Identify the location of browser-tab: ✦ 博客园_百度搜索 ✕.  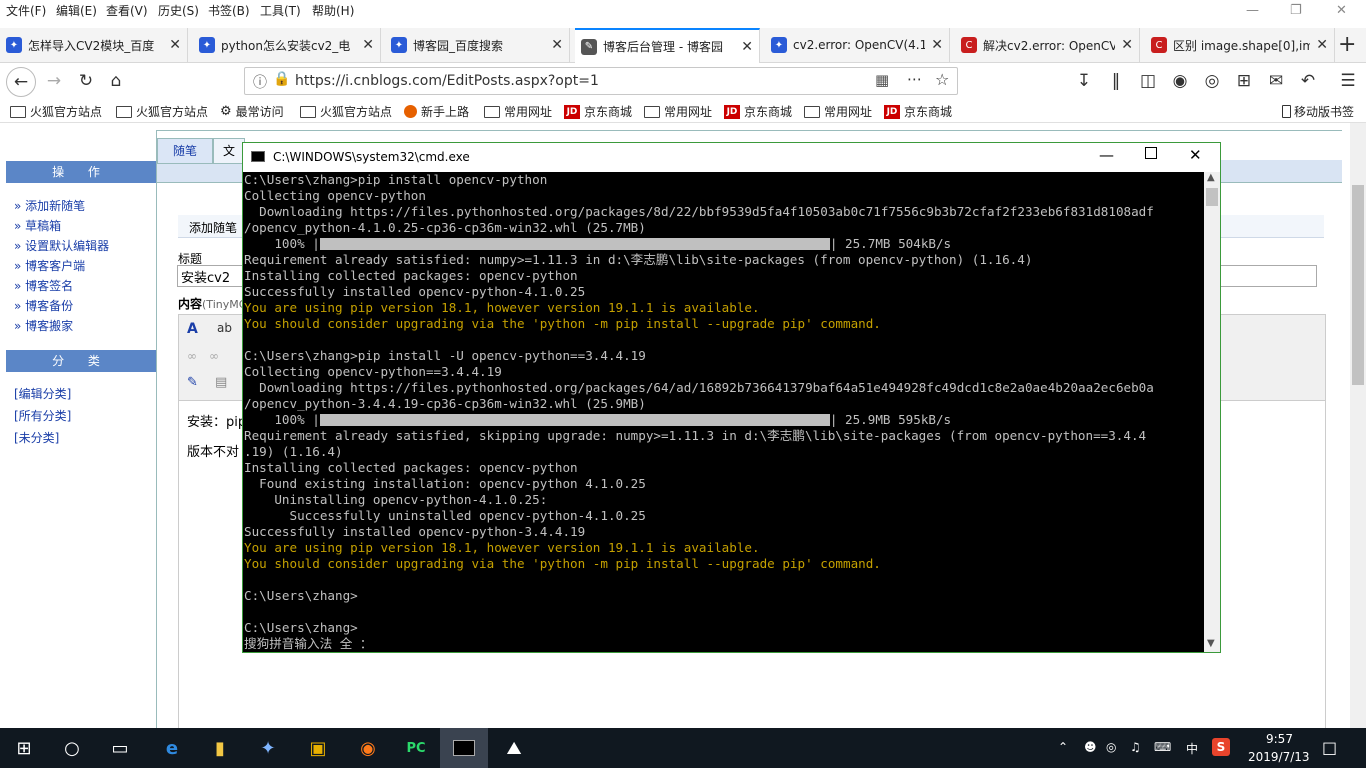
(477, 45).